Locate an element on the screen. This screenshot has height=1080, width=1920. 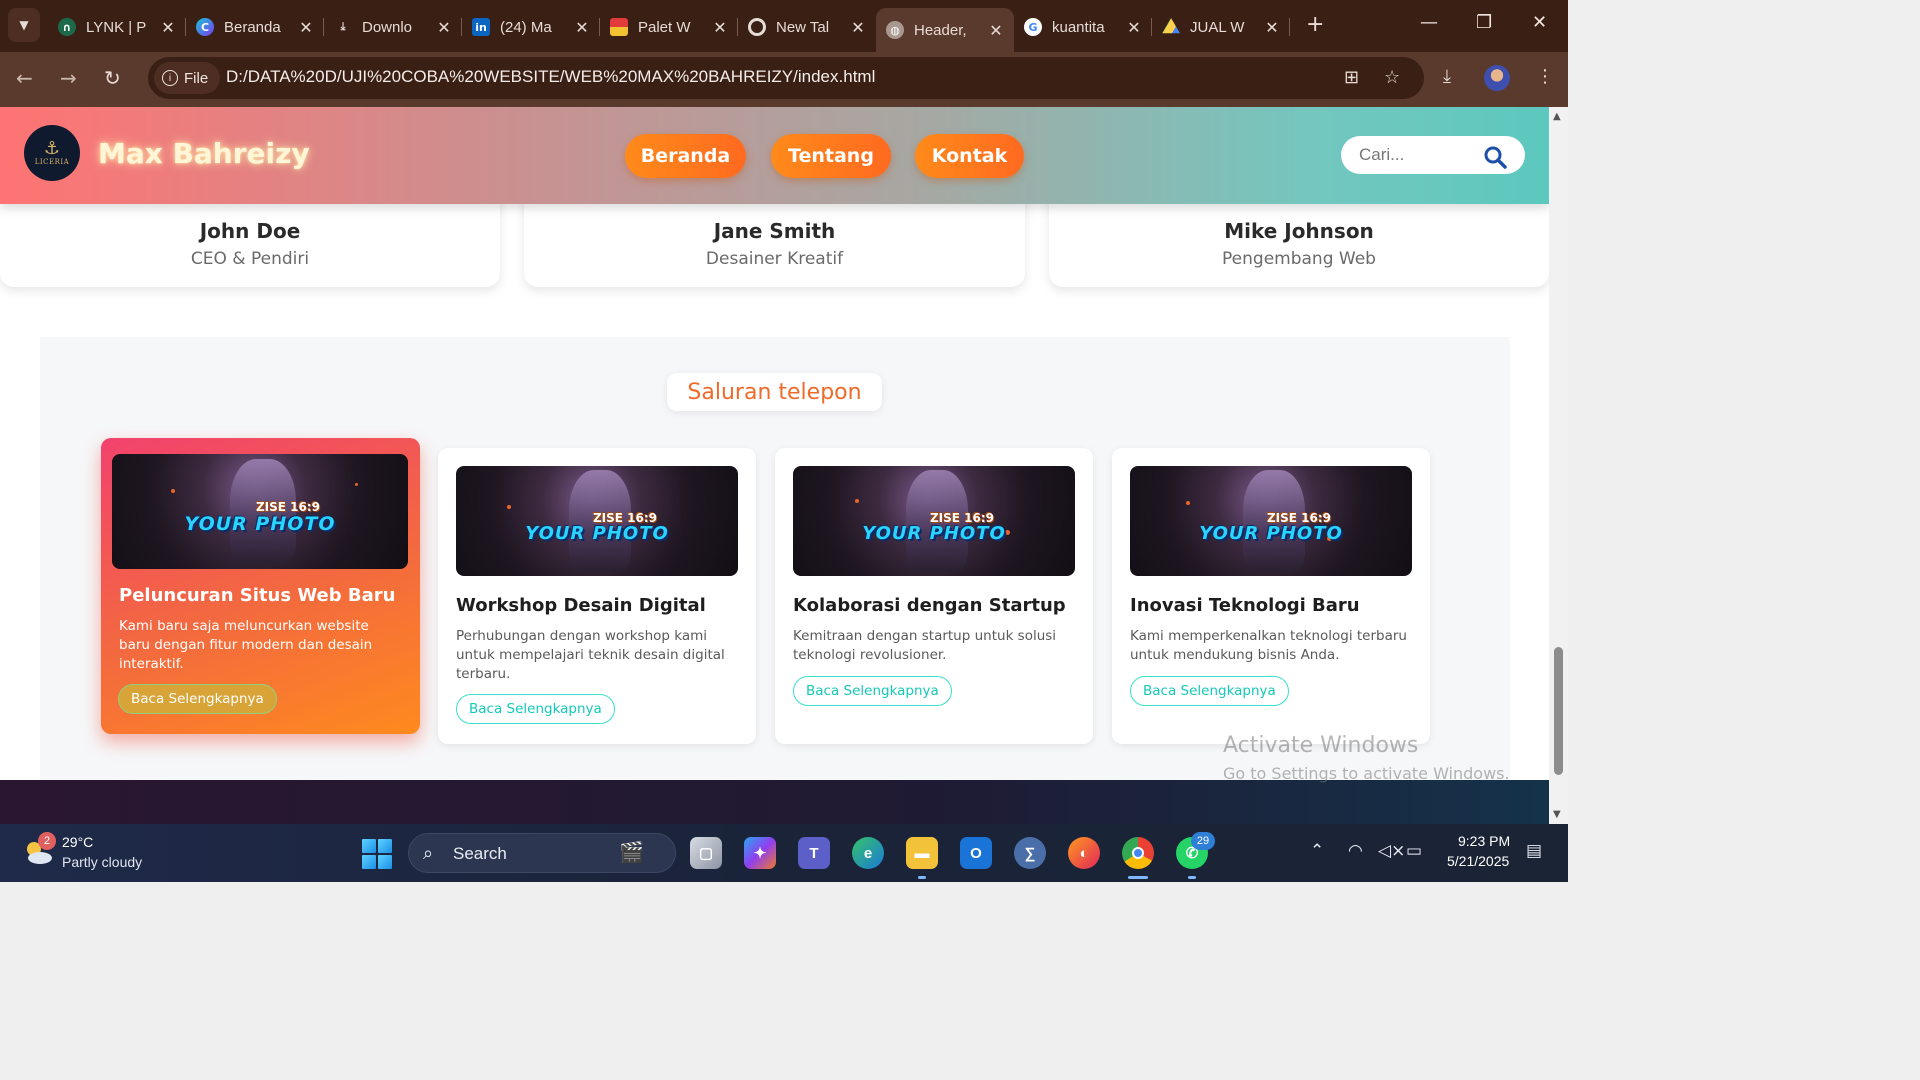
tab-title: Header, is located at coordinates (940, 30).